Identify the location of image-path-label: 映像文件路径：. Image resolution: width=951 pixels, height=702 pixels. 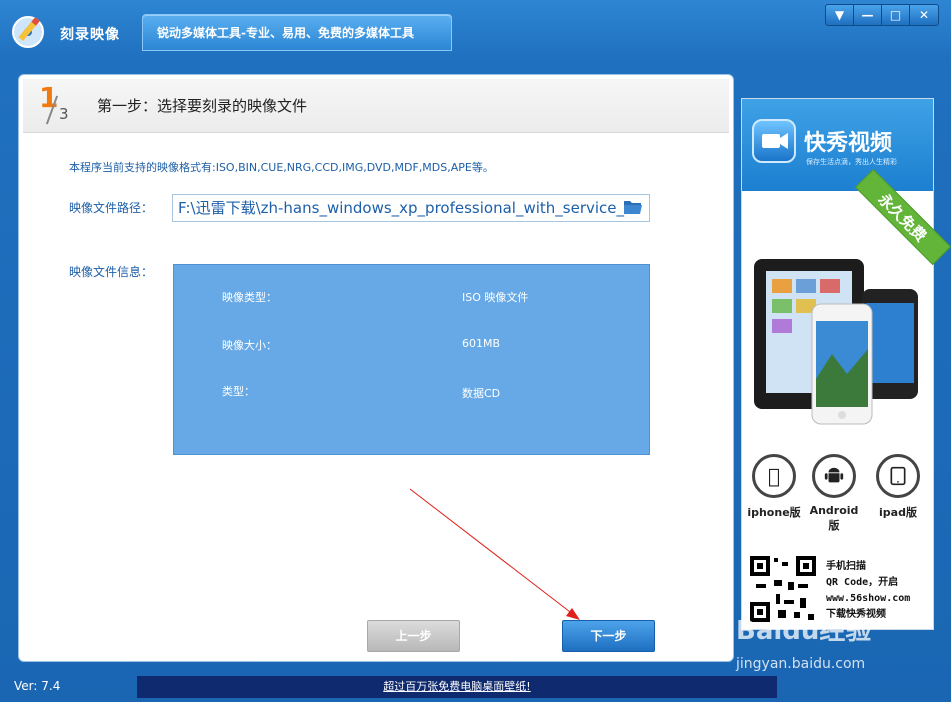
(111, 208).